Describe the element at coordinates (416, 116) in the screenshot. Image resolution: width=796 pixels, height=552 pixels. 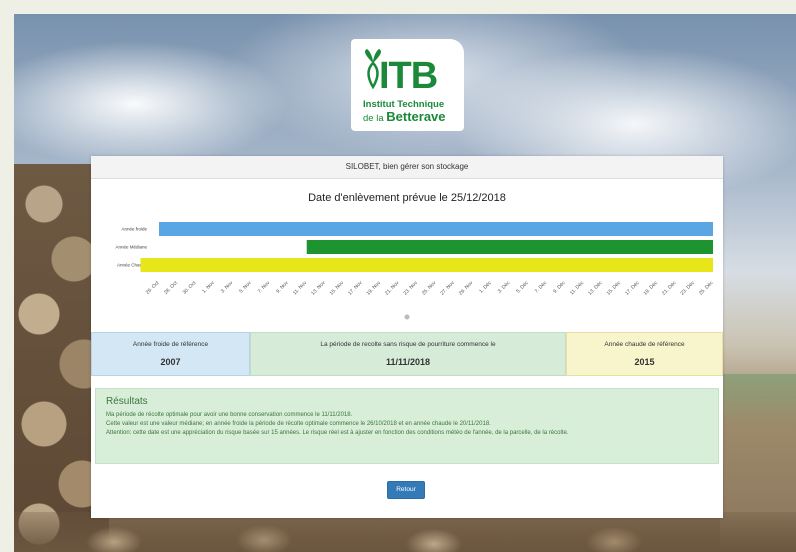
I see `logo-line2-bold: Betterave` at that location.